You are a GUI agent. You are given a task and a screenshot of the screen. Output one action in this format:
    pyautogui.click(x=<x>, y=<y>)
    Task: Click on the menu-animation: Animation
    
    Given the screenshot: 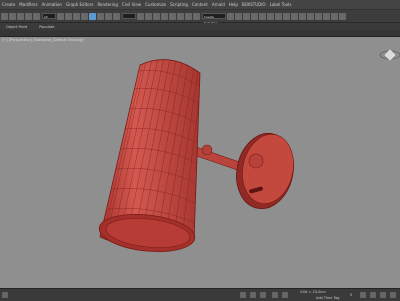 What is the action you would take?
    pyautogui.click(x=52, y=4)
    